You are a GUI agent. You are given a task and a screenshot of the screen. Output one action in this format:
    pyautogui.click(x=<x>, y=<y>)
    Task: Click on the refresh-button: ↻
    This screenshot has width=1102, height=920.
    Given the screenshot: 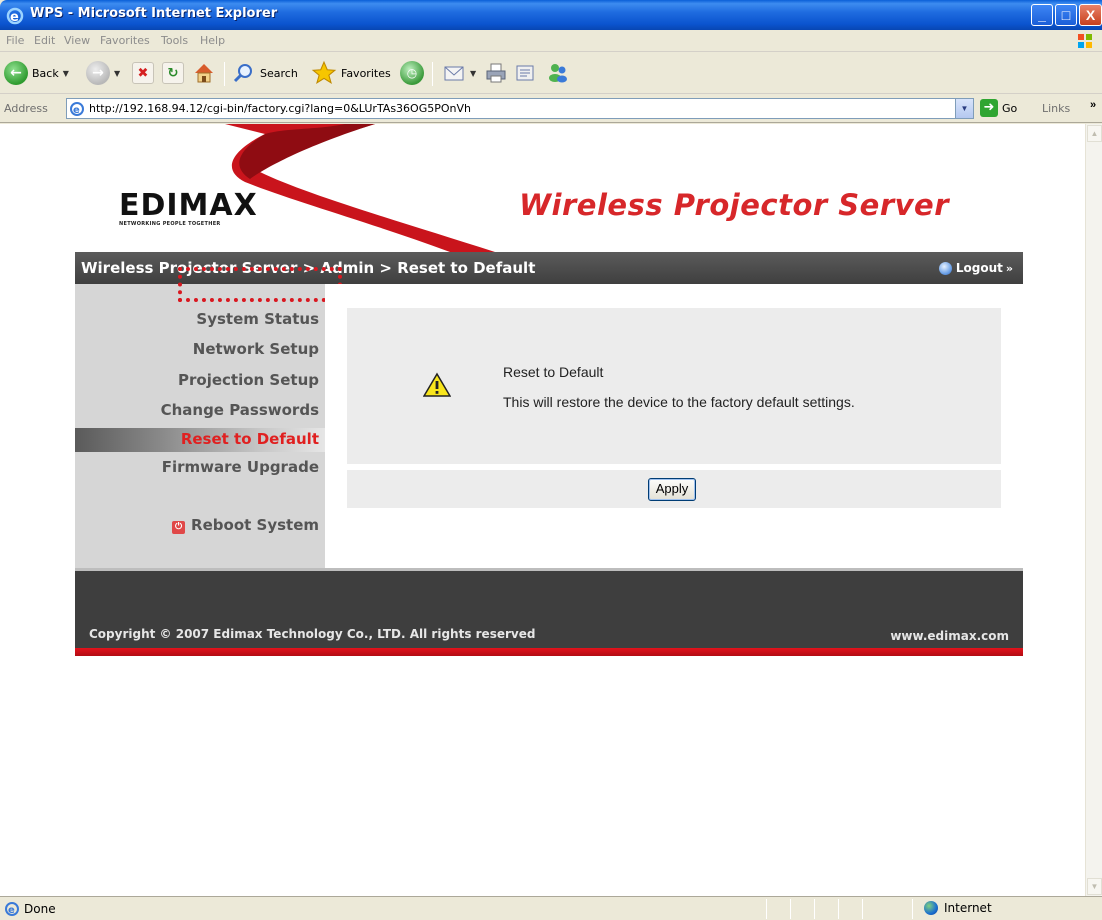 What is the action you would take?
    pyautogui.click(x=173, y=73)
    